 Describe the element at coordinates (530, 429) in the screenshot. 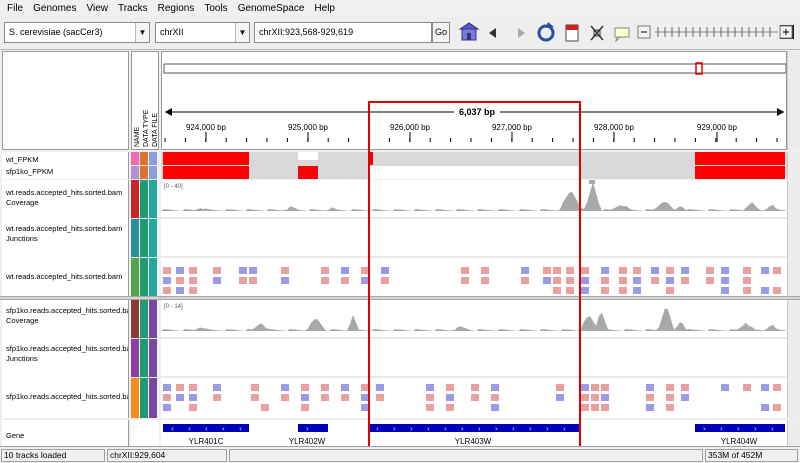

I see `strand-arrow-icon: ›` at that location.